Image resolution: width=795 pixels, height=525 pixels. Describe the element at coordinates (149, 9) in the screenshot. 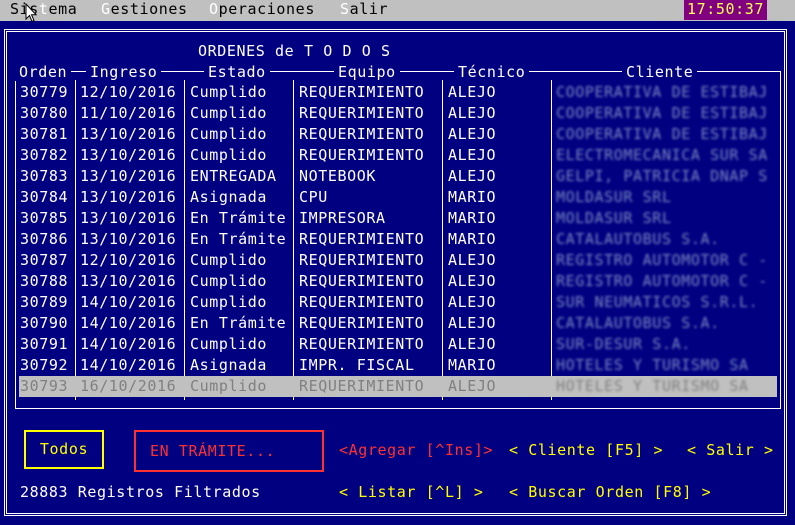

I see `menu-gestiones-label: estiones` at that location.